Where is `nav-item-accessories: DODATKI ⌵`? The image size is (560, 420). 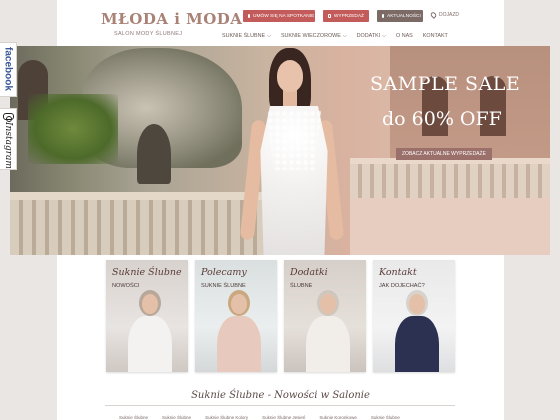
nav-item-accessories: DODATKI ⌵ is located at coordinates (371, 36).